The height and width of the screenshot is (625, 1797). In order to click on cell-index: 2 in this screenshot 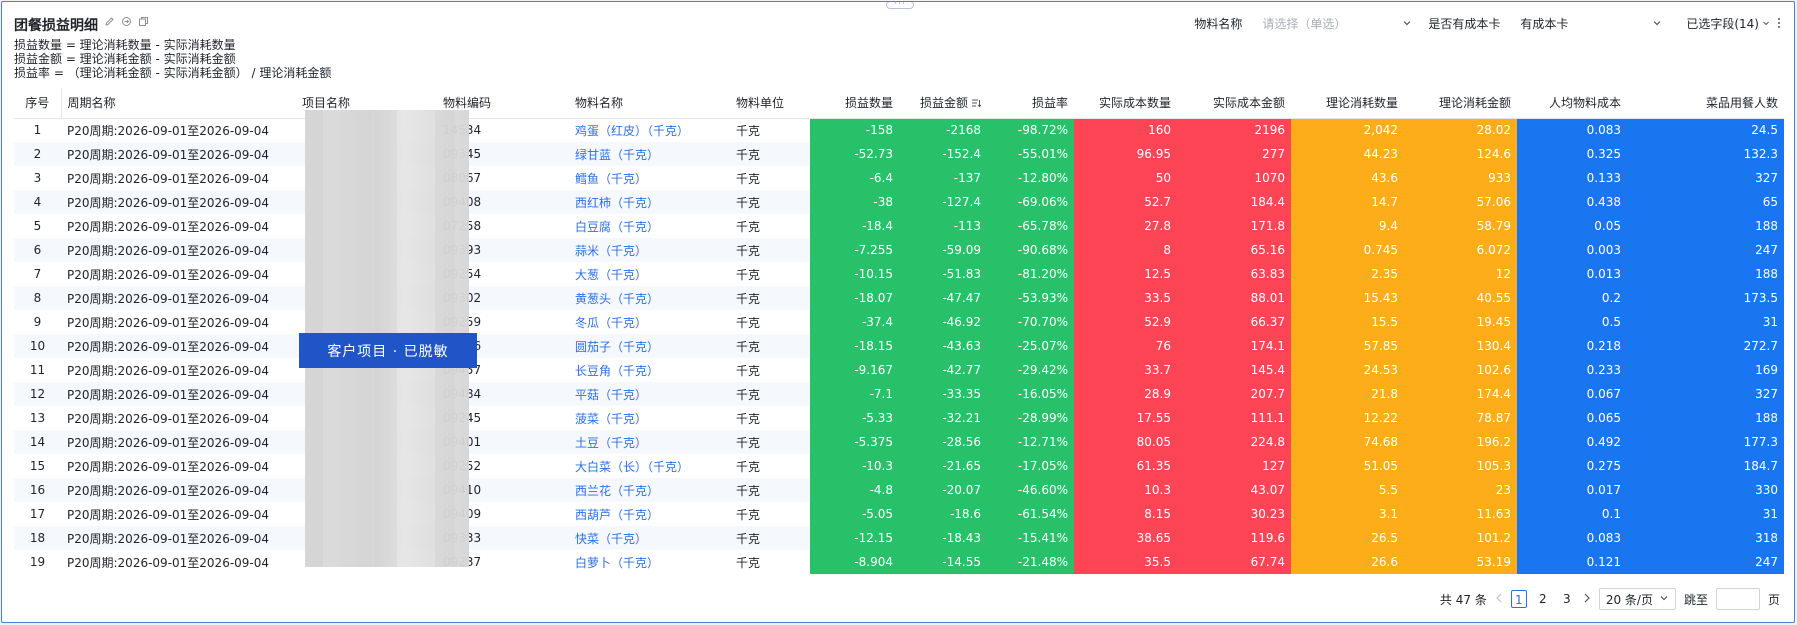, I will do `click(37, 154)`.